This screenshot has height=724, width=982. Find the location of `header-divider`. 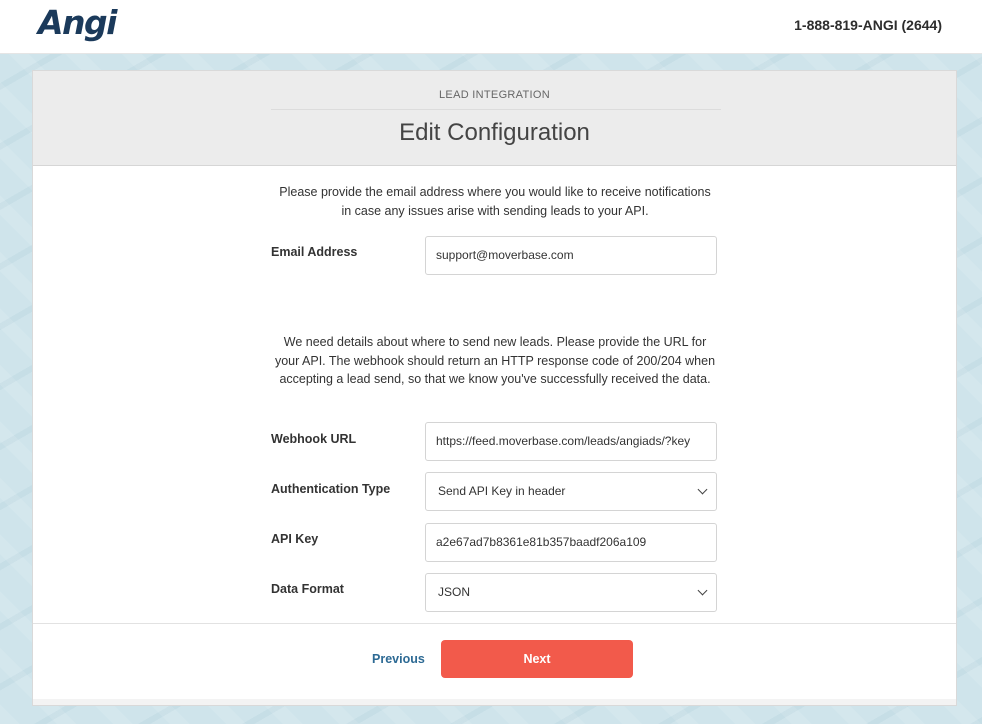

header-divider is located at coordinates (496, 109).